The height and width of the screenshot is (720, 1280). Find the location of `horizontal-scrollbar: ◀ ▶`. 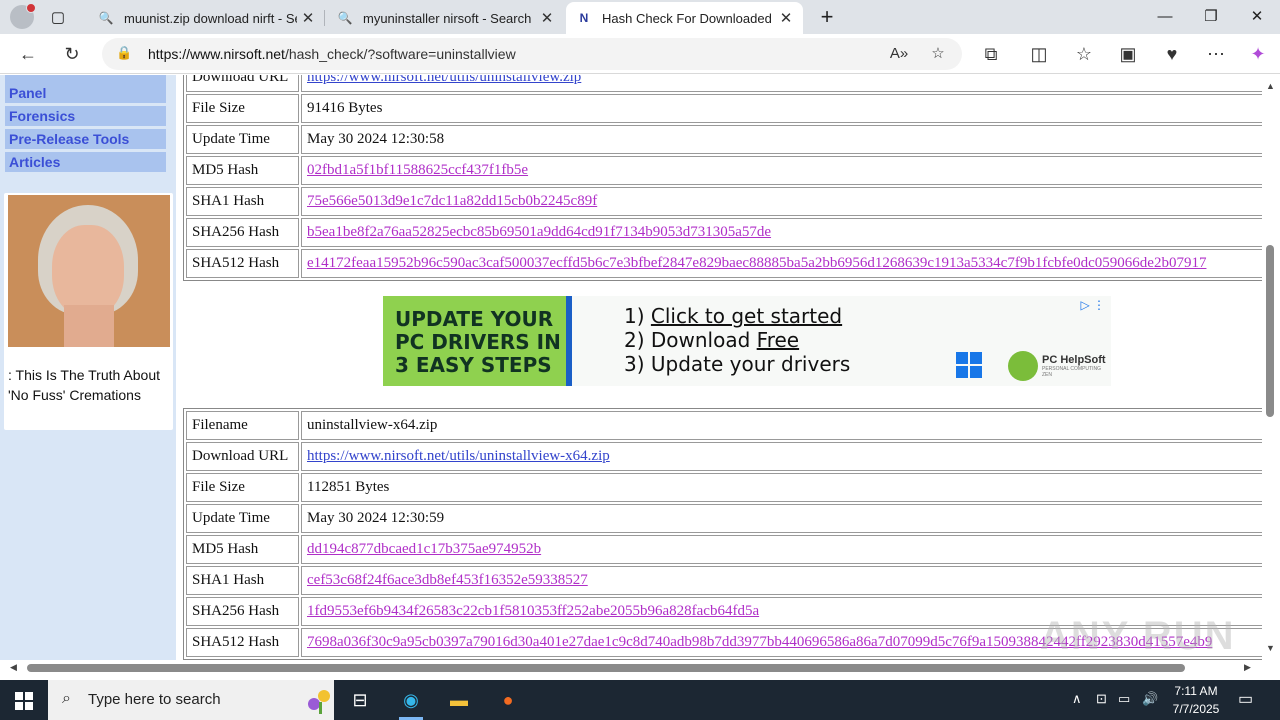

horizontal-scrollbar: ◀ ▶ is located at coordinates (631, 668).